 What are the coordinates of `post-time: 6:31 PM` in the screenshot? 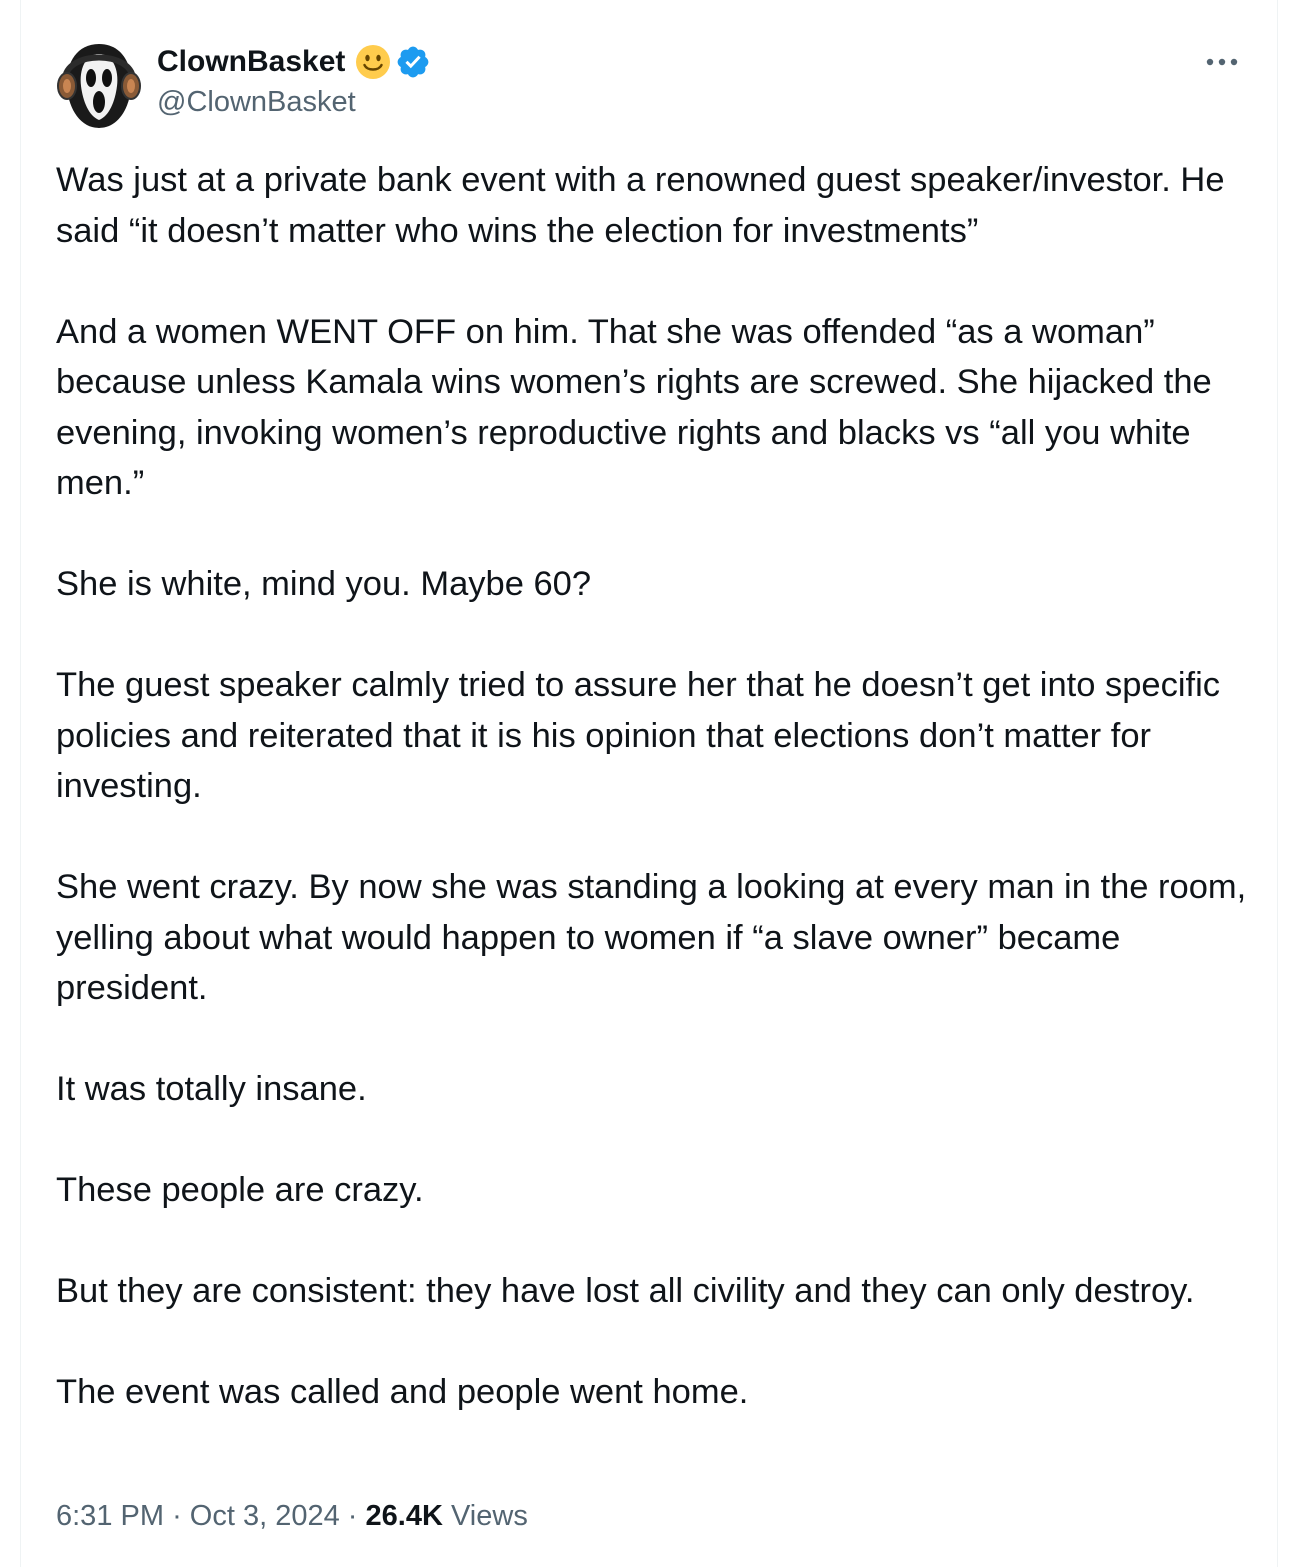 It's located at (110, 1516).